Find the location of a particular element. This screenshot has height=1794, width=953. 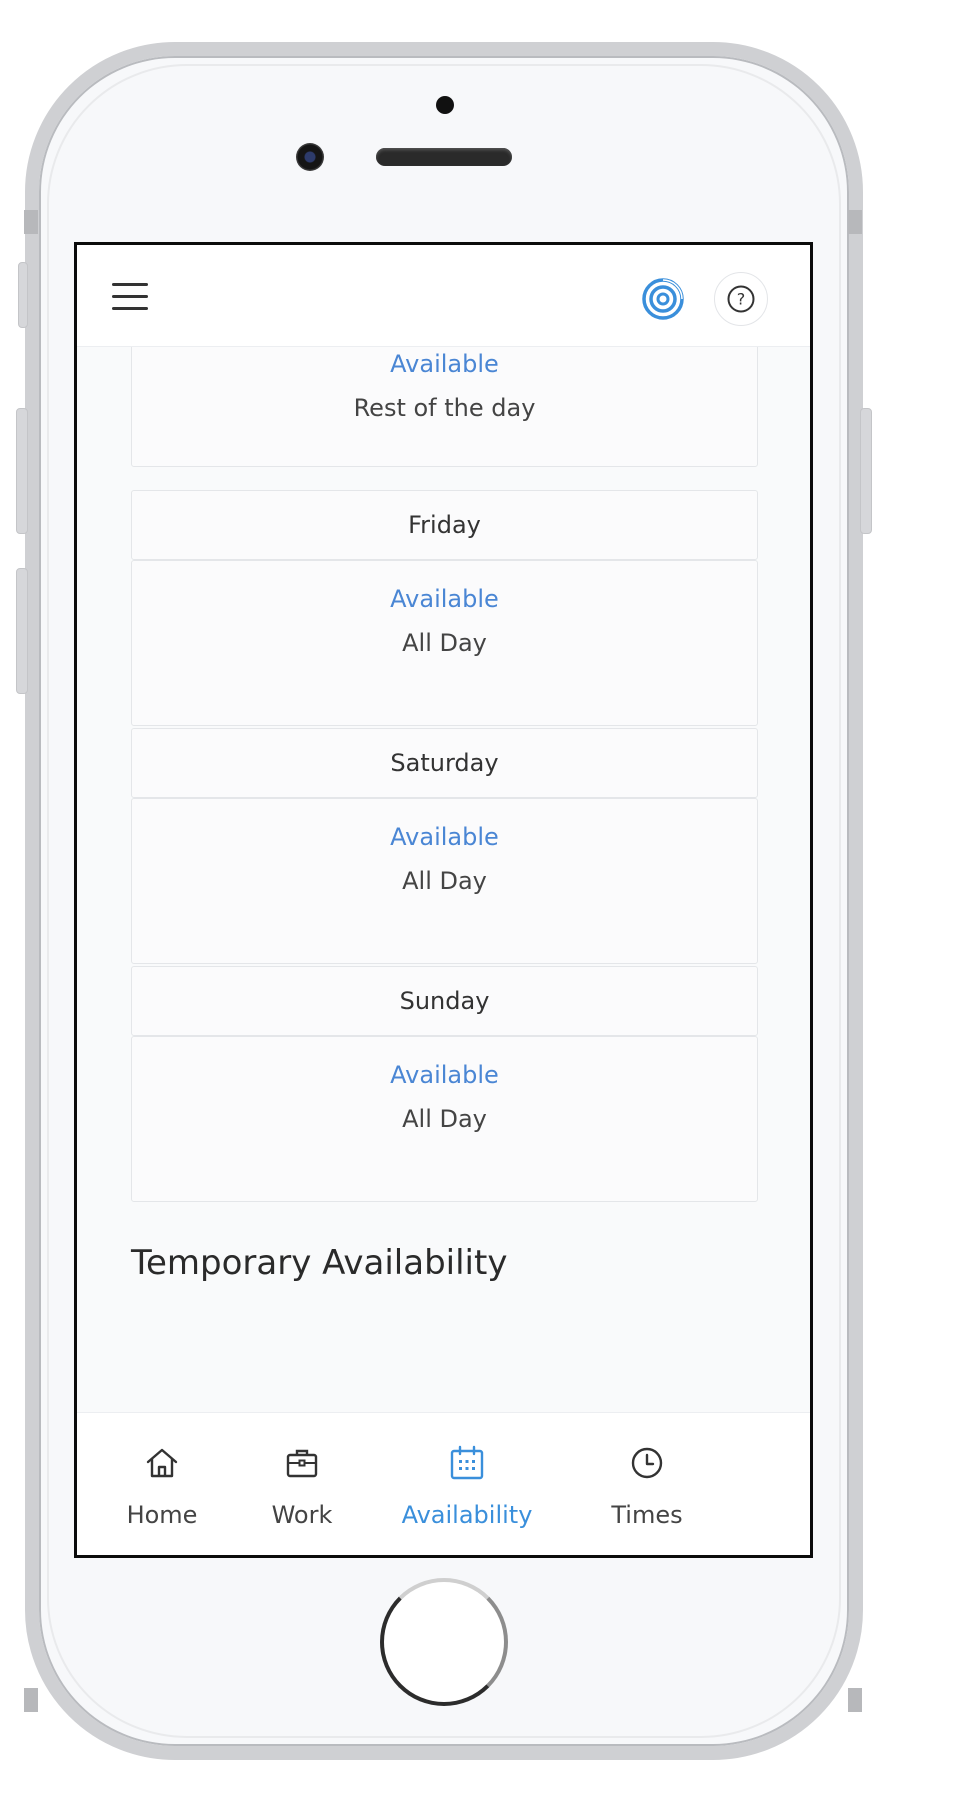

mute-switch is located at coordinates (23, 295).